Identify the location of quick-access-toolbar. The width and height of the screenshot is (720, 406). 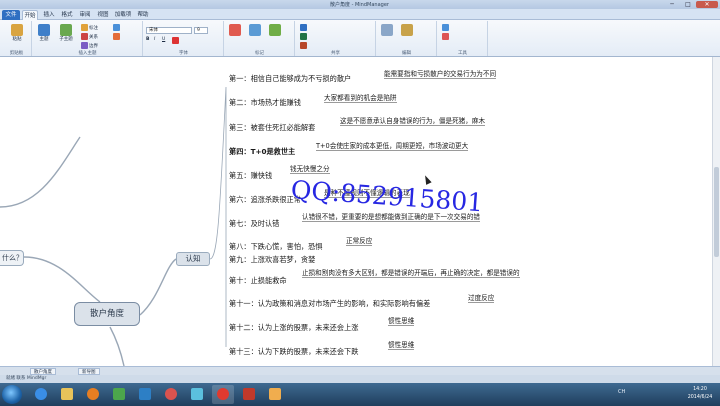
(20, 8).